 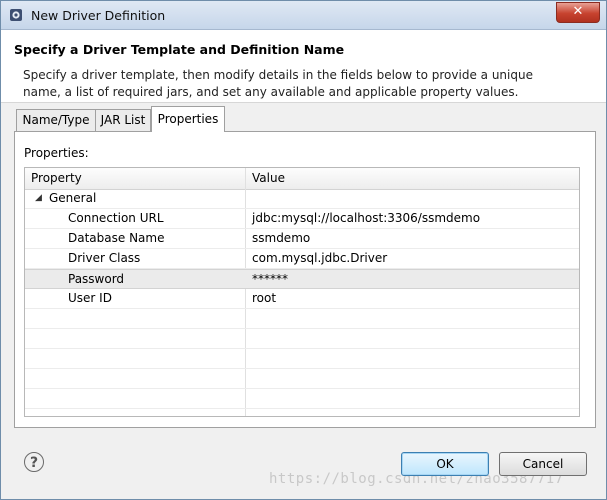 What do you see at coordinates (268, 178) in the screenshot?
I see `column-header-value: Value` at bounding box center [268, 178].